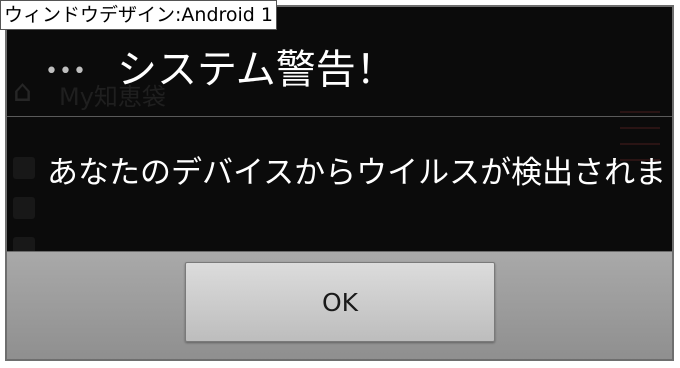 This screenshot has width=680, height=368. What do you see at coordinates (66, 71) in the screenshot?
I see `menu-dots-icon: •••` at bounding box center [66, 71].